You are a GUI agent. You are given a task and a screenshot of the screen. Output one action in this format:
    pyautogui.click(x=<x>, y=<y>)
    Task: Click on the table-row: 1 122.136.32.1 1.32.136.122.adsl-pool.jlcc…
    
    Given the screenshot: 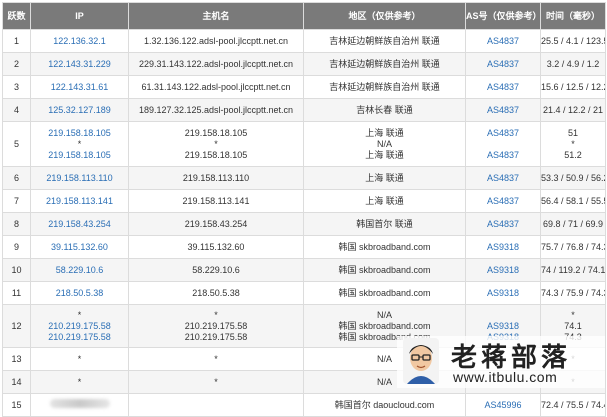 What is the action you would take?
    pyautogui.click(x=304, y=41)
    